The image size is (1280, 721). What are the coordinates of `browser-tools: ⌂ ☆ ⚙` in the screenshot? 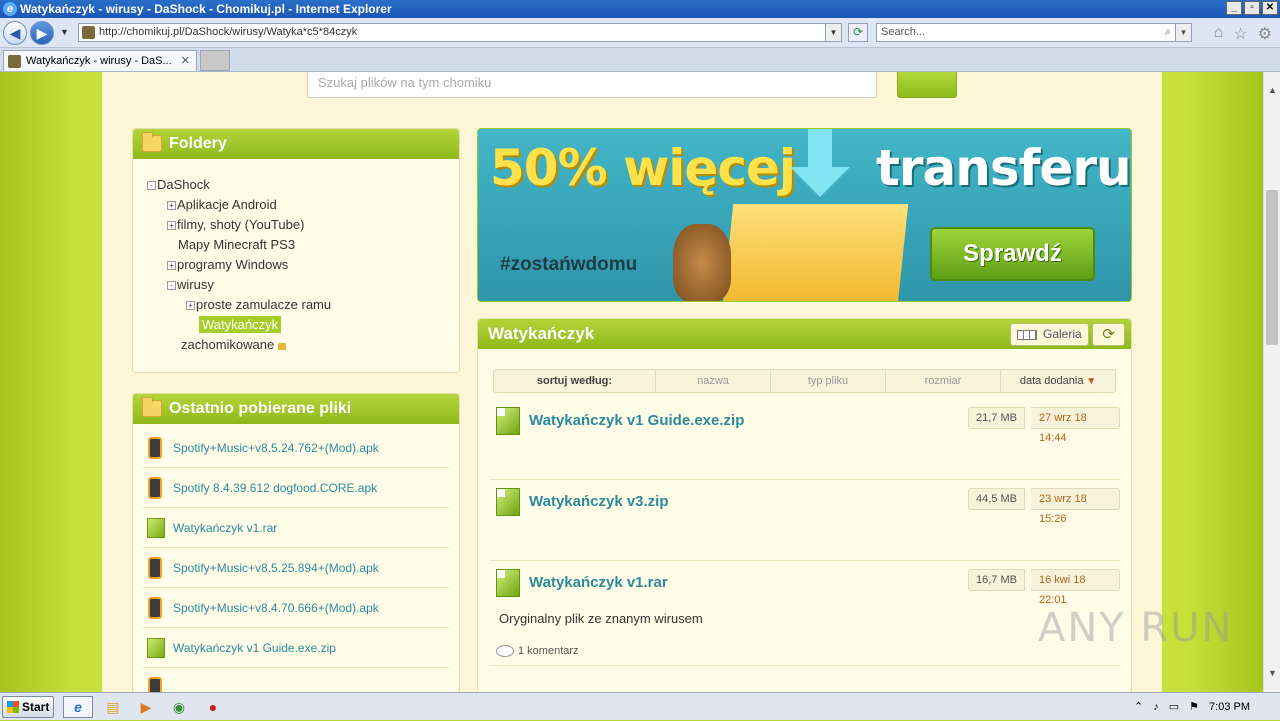 It's located at (1243, 34).